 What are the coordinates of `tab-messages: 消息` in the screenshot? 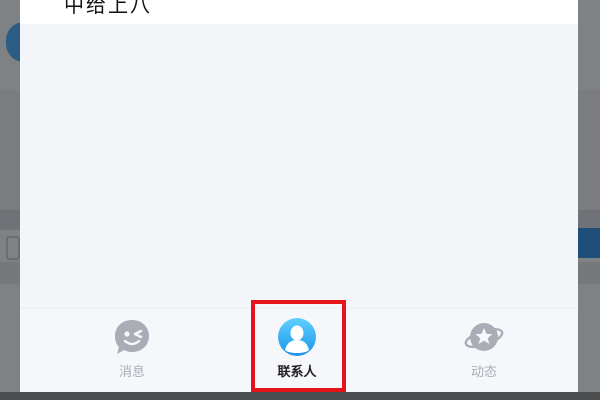 It's located at (132, 351).